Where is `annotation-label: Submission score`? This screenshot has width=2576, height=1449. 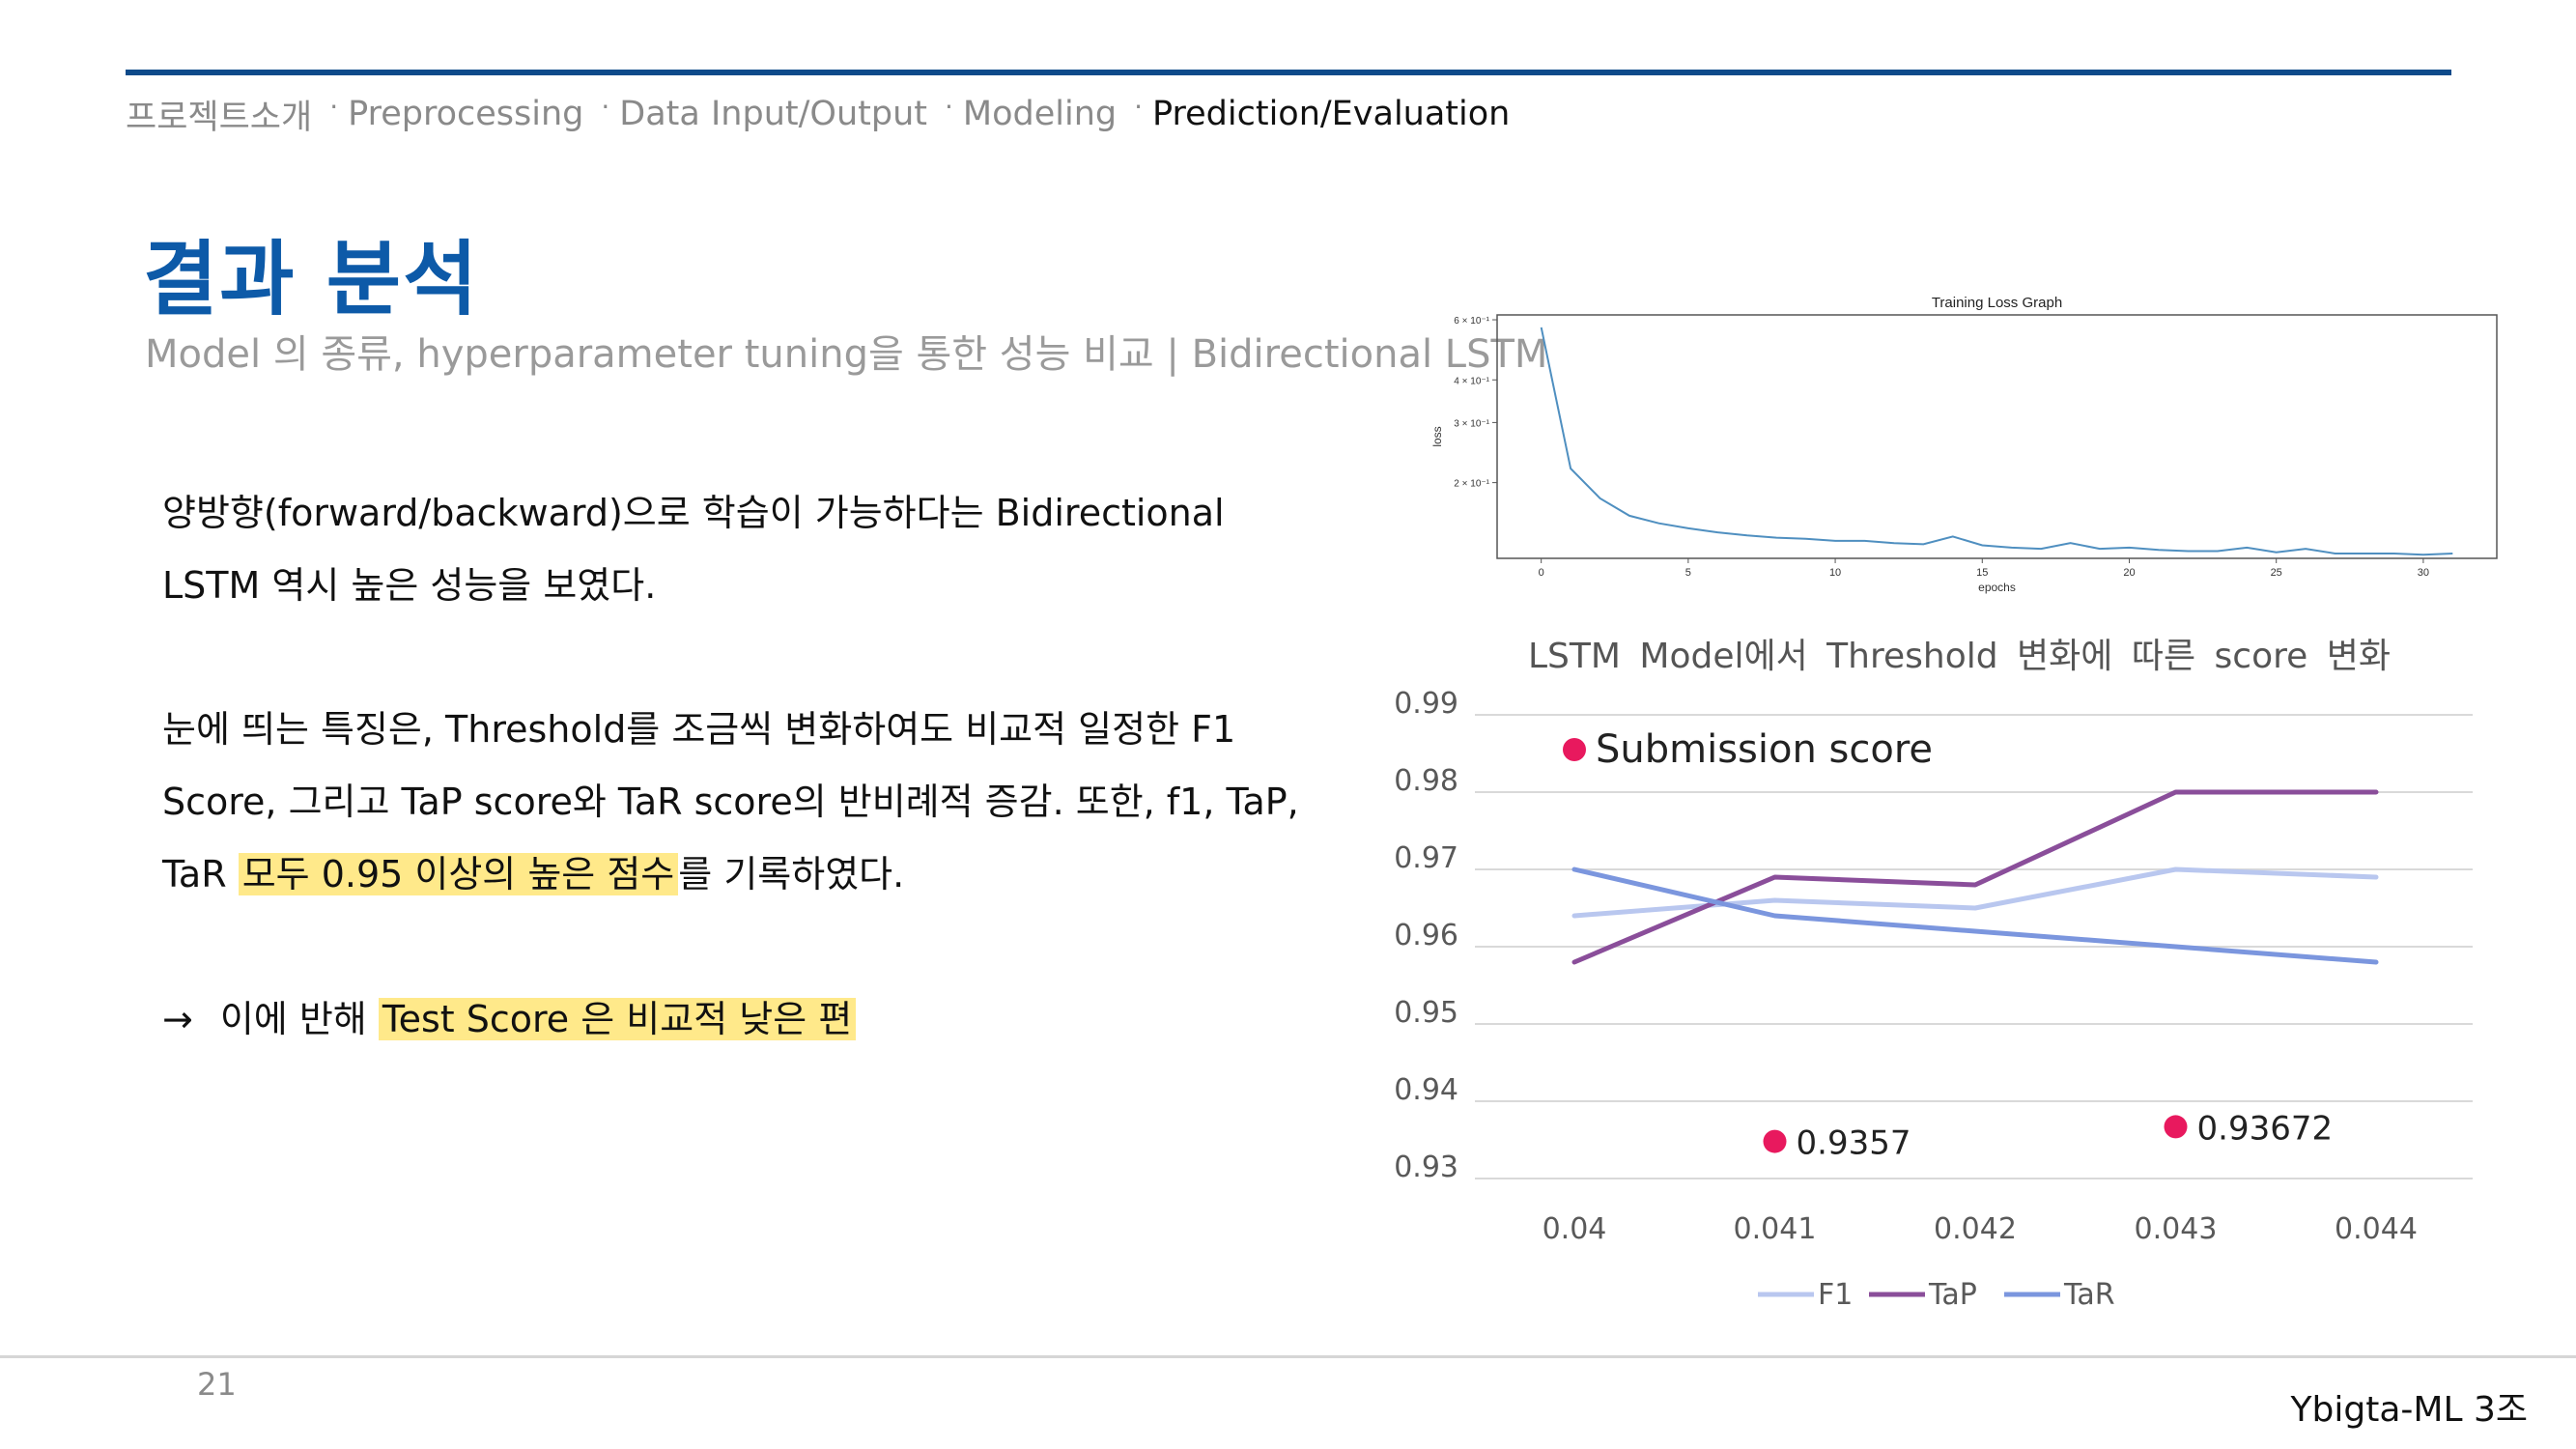 annotation-label: Submission score is located at coordinates (1764, 749).